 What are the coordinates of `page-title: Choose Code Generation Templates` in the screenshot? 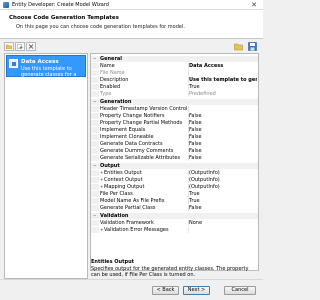 It's located at (64, 18).